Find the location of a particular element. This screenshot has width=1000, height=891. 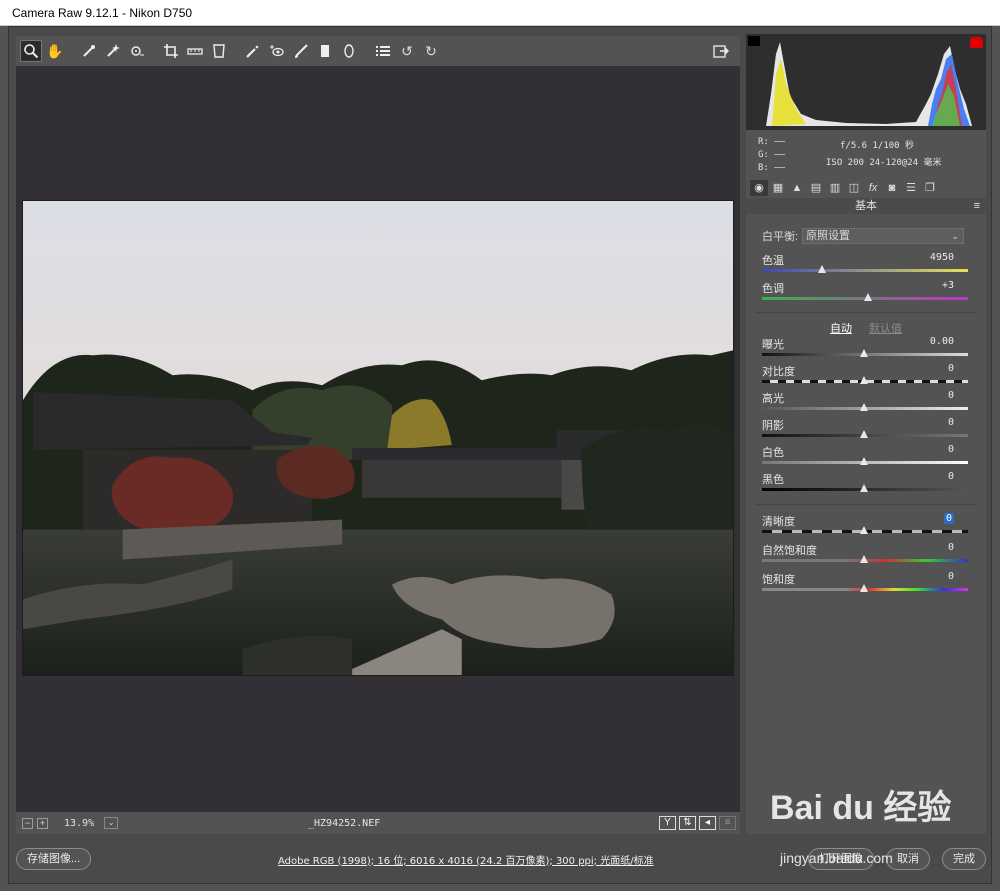

window-title: Camera Raw 9.12.1 - Nikon D750 is located at coordinates (500, 13).